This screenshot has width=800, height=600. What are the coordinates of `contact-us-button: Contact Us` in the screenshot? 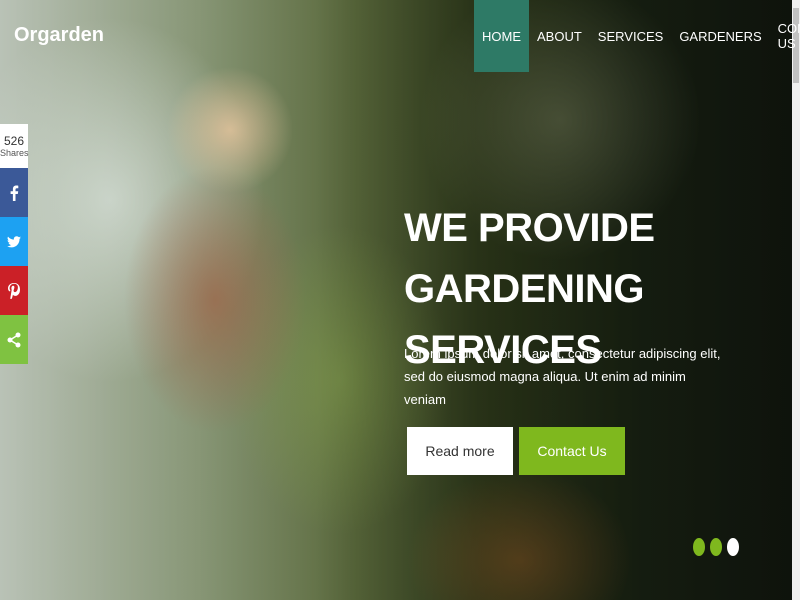 It's located at (572, 451).